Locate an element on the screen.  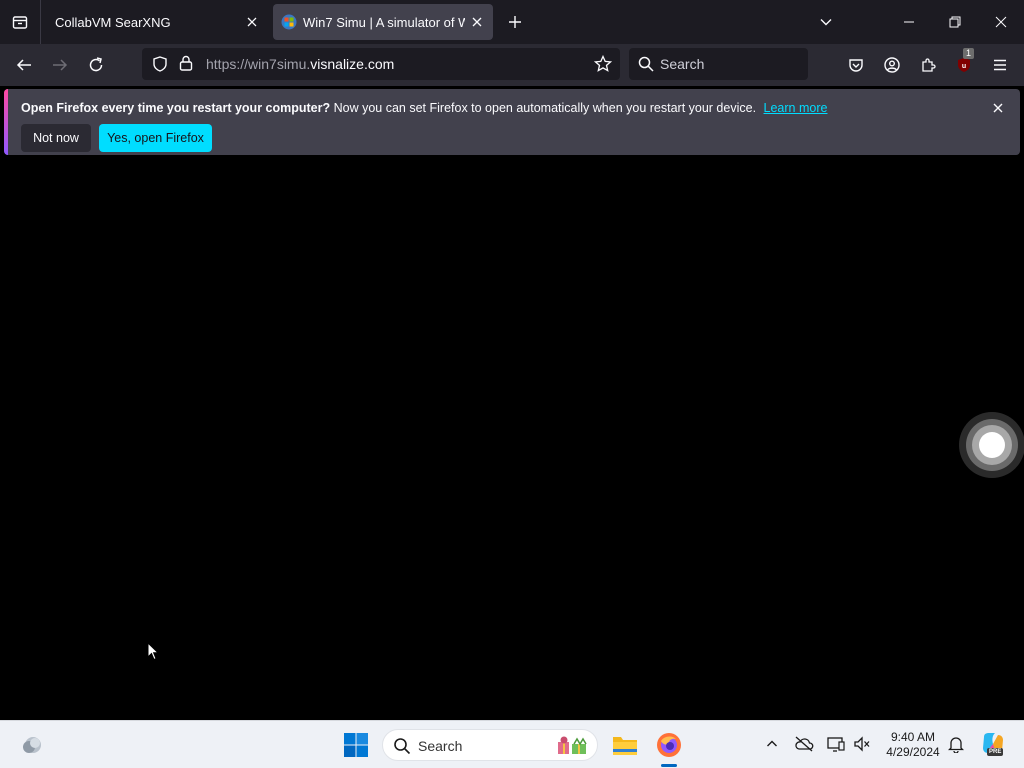
notification-bell-icon is located at coordinates (956, 744).